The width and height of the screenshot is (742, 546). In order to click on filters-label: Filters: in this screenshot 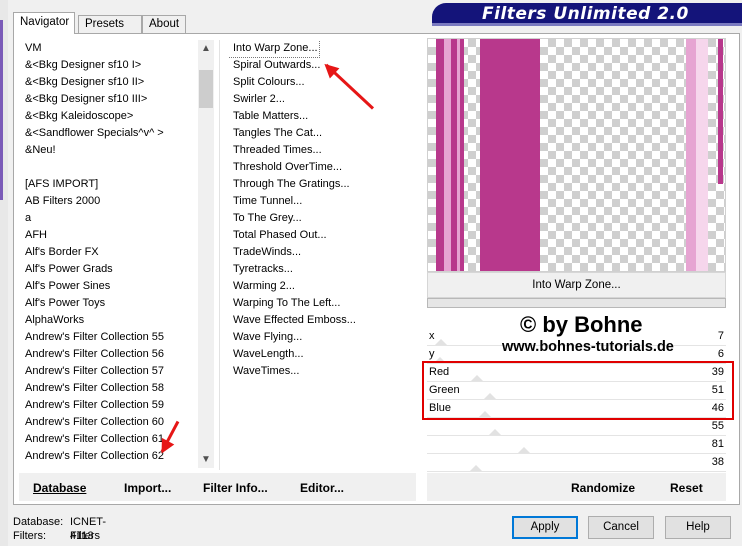, I will do `click(29, 536)`.